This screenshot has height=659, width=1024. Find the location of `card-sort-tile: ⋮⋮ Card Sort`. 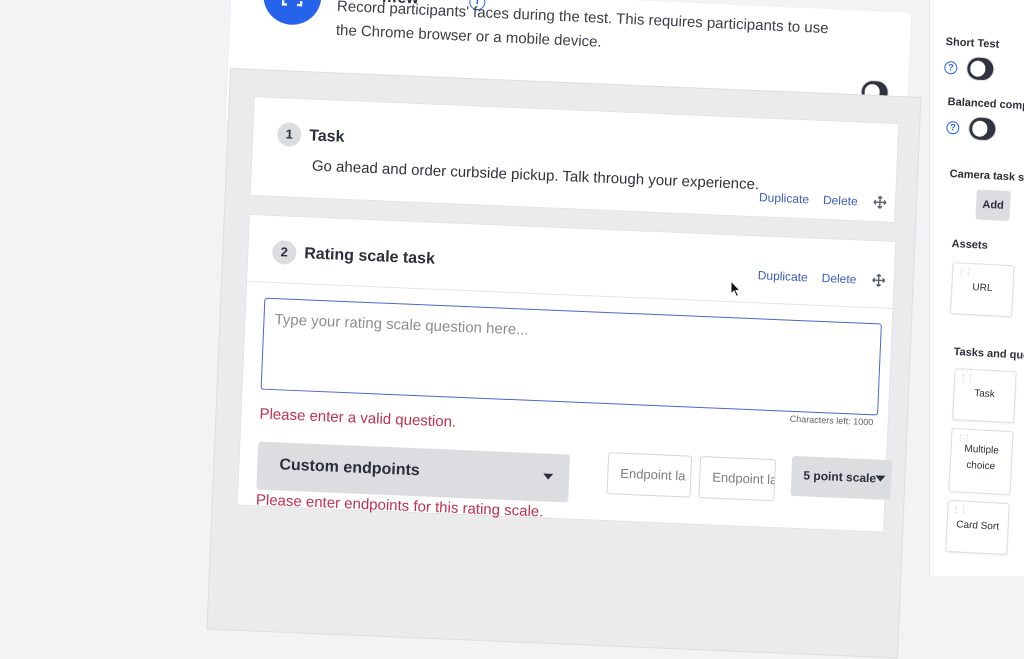

card-sort-tile: ⋮⋮ Card Sort is located at coordinates (977, 527).